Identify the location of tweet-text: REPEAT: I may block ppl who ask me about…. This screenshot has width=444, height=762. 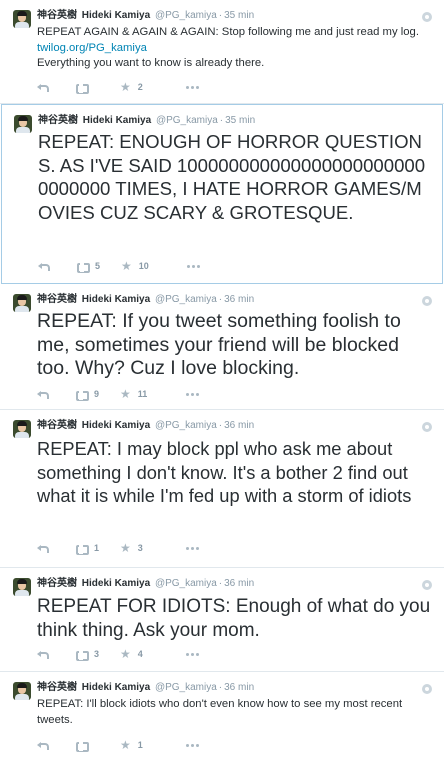
(224, 472).